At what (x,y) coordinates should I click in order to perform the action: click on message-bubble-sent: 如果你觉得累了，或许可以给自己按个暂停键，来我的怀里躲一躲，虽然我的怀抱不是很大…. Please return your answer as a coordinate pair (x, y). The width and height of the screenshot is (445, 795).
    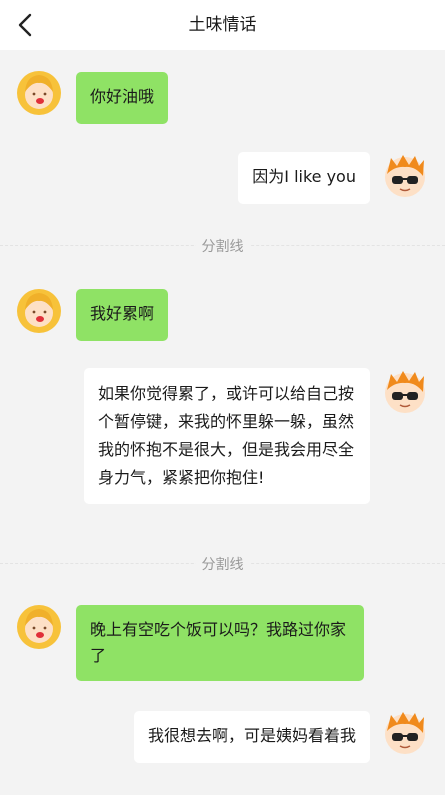
    Looking at the image, I should click on (227, 436).